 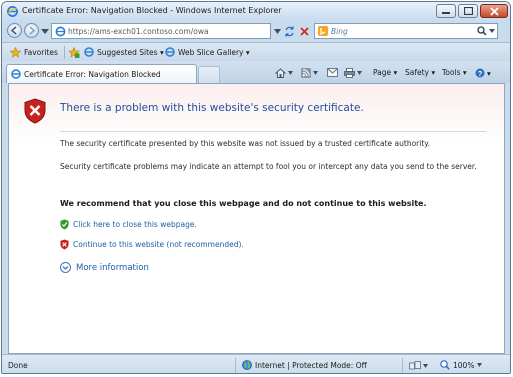 What do you see at coordinates (311, 365) in the screenshot?
I see `security-zone-label: Internet | Protected Mode: Off` at bounding box center [311, 365].